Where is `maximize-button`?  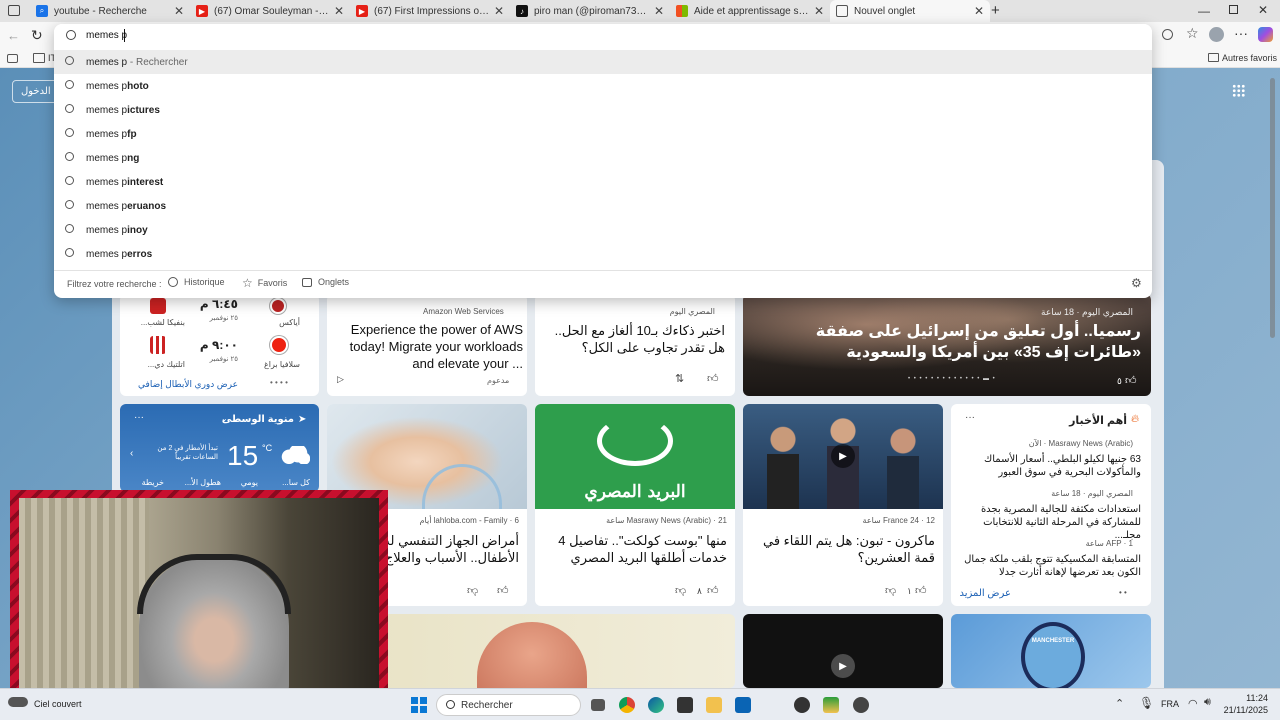
maximize-button is located at coordinates (1233, 9).